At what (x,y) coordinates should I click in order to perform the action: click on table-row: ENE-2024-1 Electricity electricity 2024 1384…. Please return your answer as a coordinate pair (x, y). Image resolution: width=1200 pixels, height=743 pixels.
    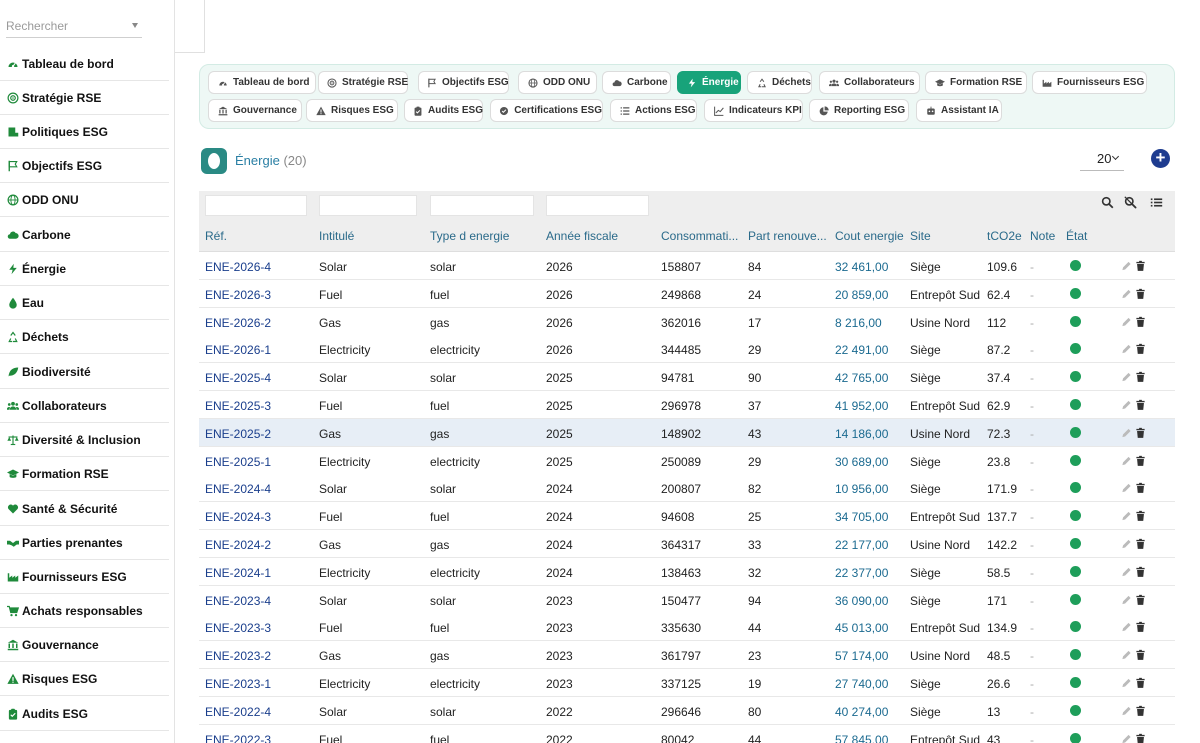
    Looking at the image, I should click on (687, 571).